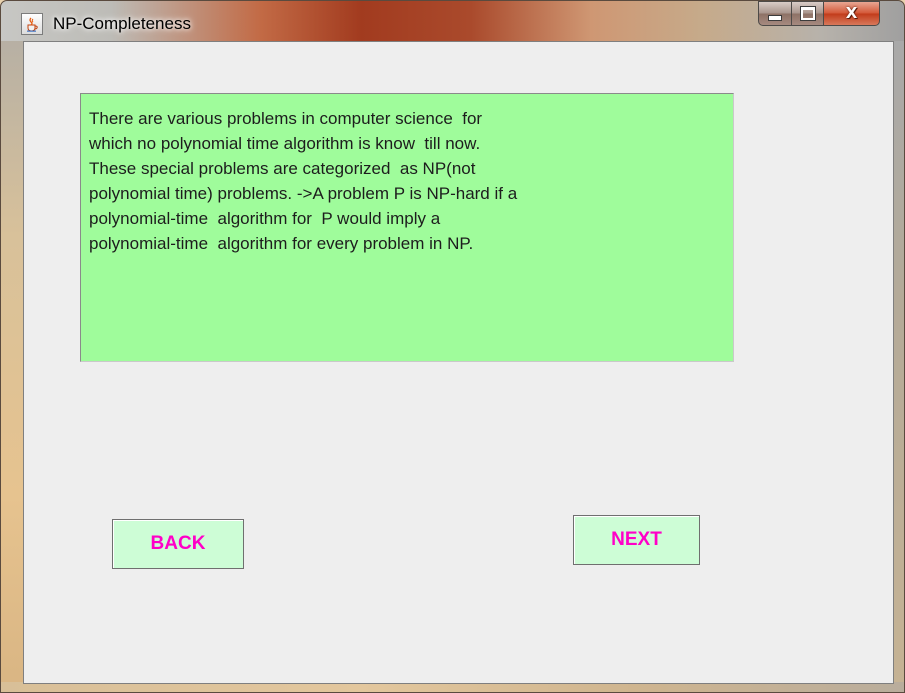 This screenshot has height=693, width=905. What do you see at coordinates (452, 21) in the screenshot?
I see `title-bar: NP-Completeness X` at bounding box center [452, 21].